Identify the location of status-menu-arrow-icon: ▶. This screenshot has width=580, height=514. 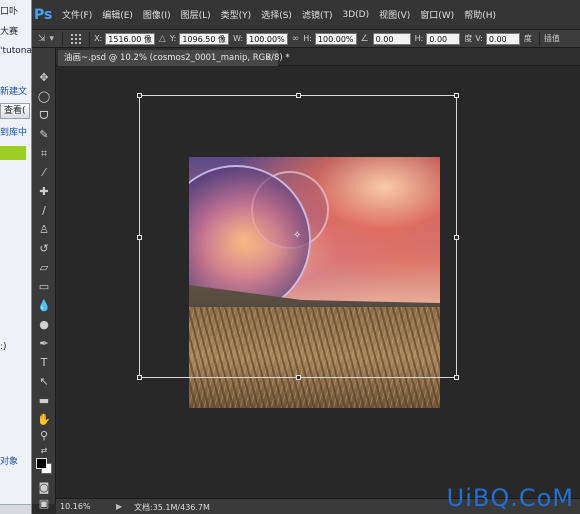
(119, 506).